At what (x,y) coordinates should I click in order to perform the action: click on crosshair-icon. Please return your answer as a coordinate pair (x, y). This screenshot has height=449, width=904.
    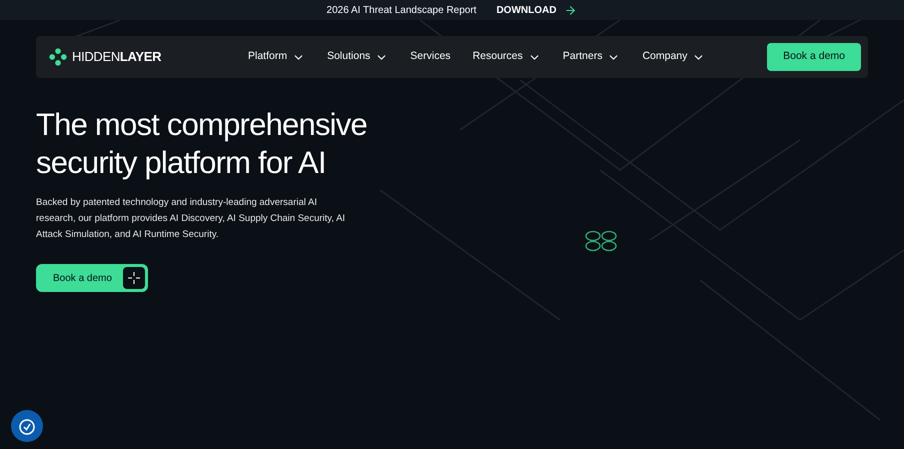
    Looking at the image, I should click on (134, 278).